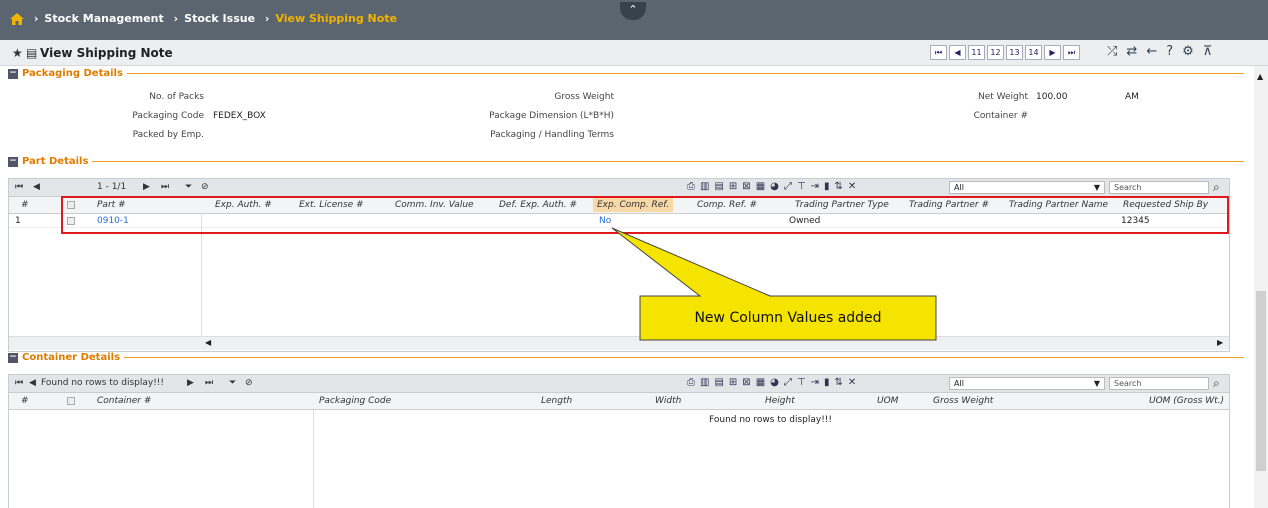 This screenshot has height=508, width=1268. I want to click on callout-arrow, so click(774, 284).